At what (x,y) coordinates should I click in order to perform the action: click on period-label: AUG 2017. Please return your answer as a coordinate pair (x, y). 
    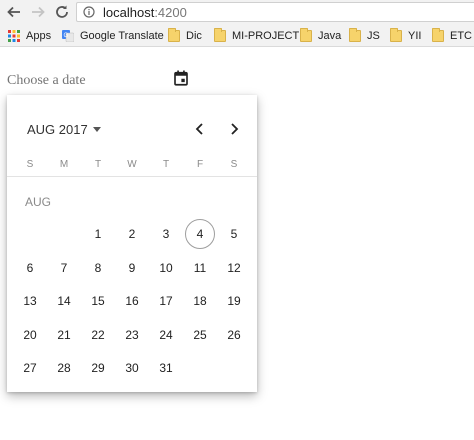
    Looking at the image, I should click on (57, 129).